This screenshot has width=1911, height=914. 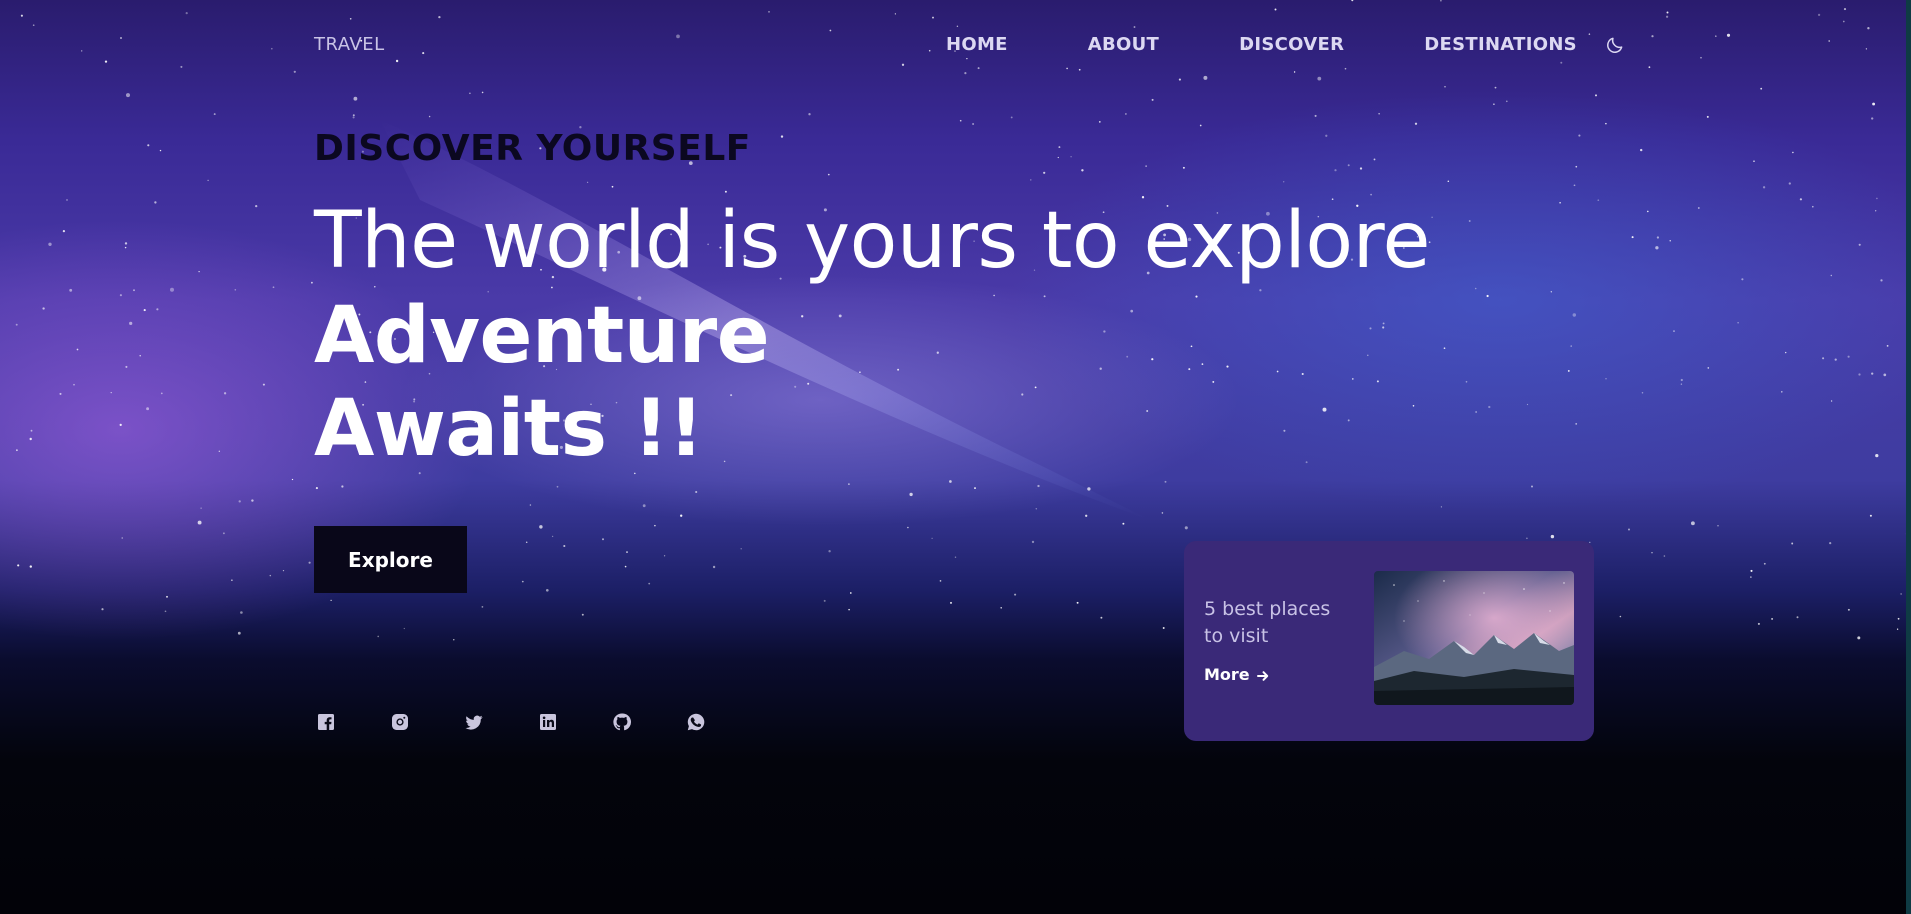 What do you see at coordinates (622, 722) in the screenshot?
I see `github-icon` at bounding box center [622, 722].